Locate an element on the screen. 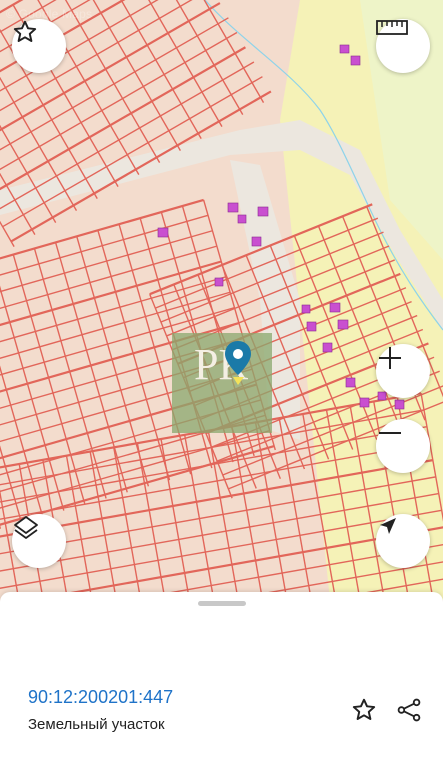  layers-icon is located at coordinates (26, 527).